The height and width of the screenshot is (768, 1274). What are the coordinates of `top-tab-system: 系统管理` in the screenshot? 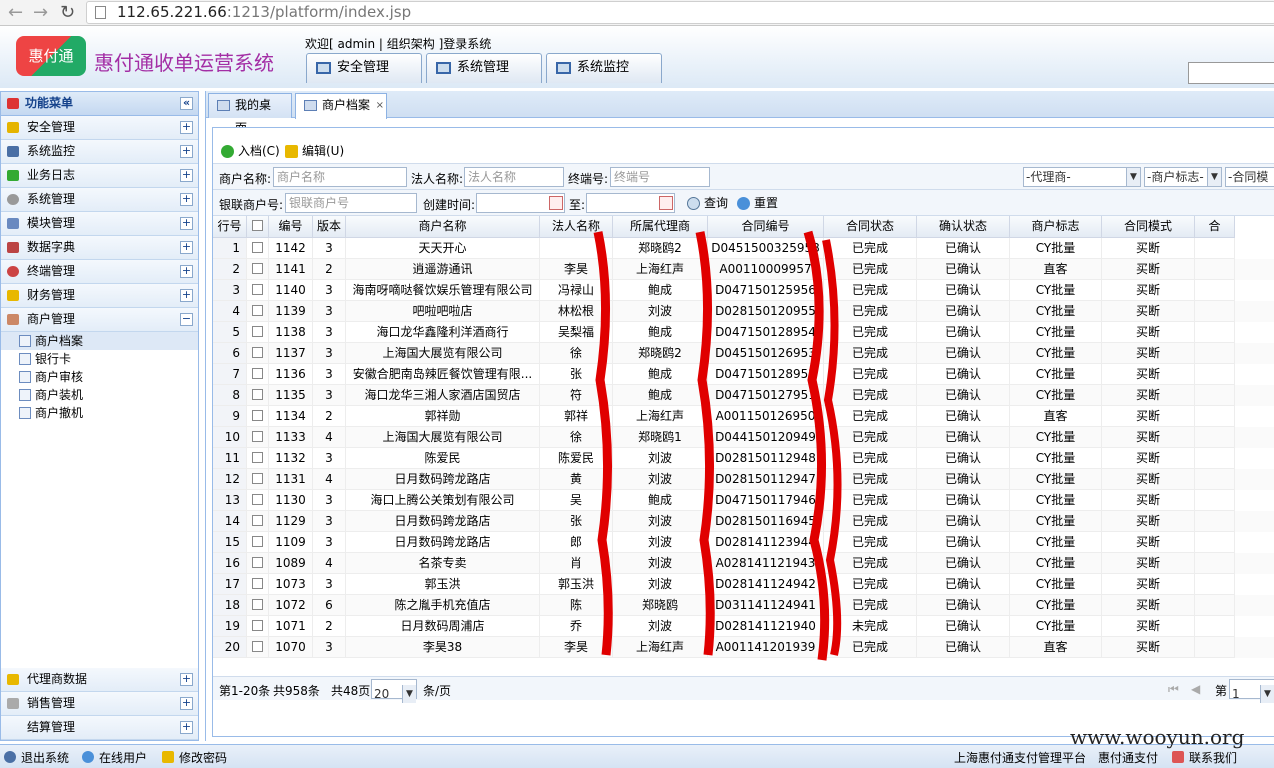 It's located at (484, 68).